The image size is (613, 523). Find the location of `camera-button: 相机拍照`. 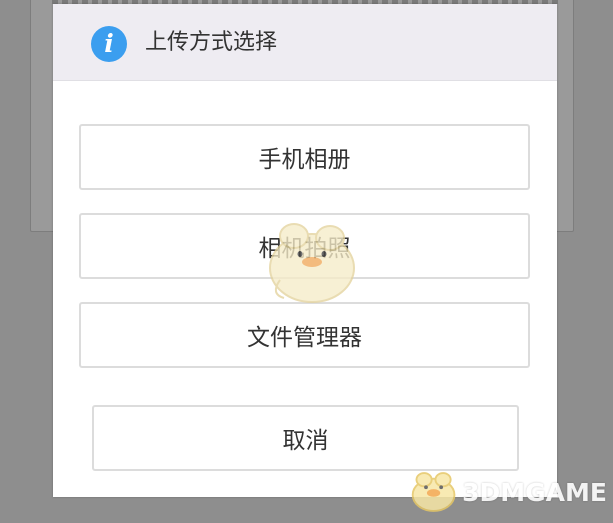

camera-button: 相机拍照 is located at coordinates (304, 246).